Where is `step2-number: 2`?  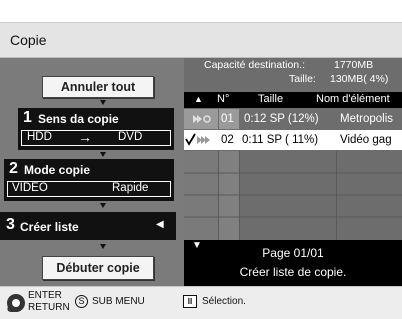 step2-number: 2 is located at coordinates (13, 168).